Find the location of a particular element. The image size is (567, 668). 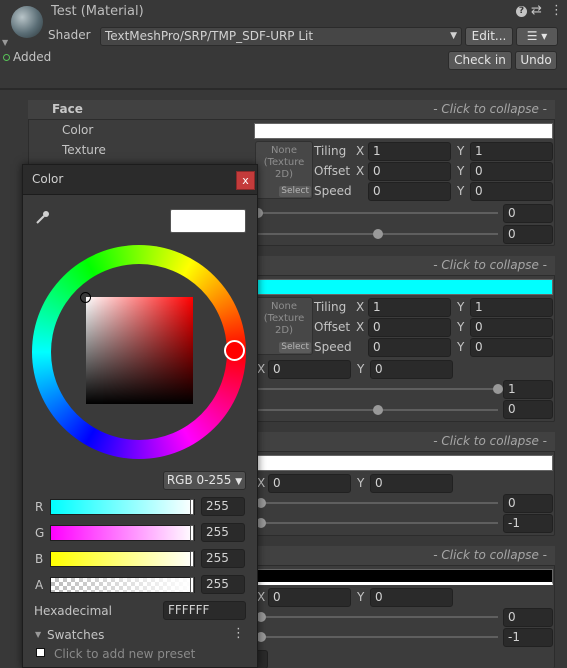

face-section-header: Face - Click to collapse - is located at coordinates (291, 110).